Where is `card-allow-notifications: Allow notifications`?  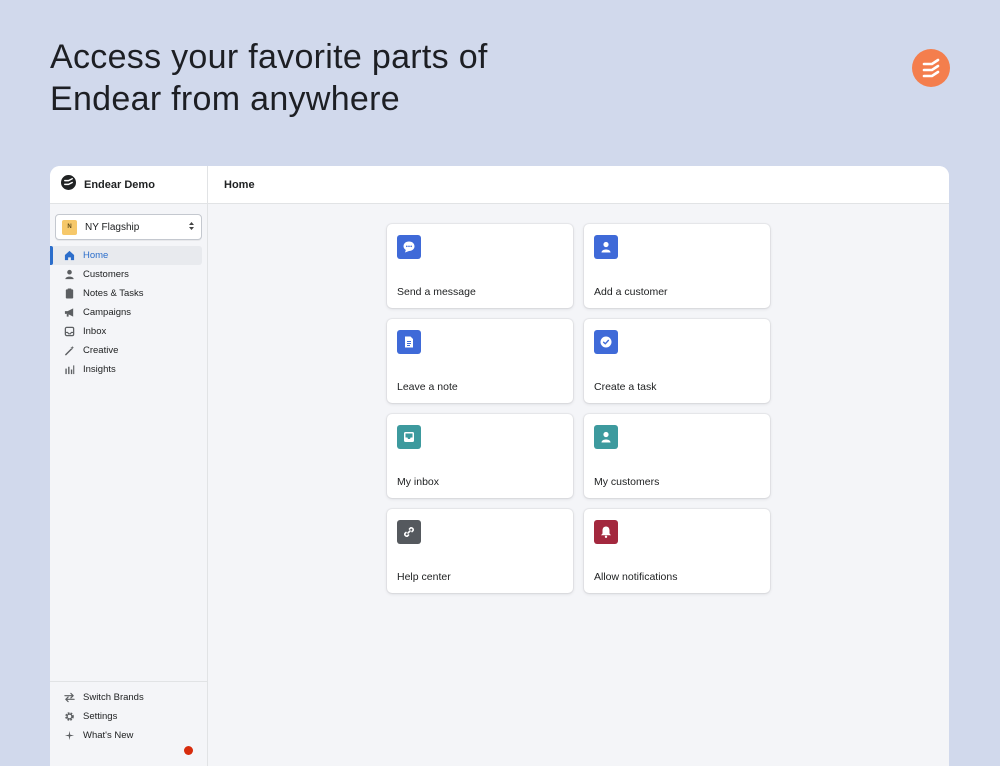
card-allow-notifications: Allow notifications is located at coordinates (677, 551).